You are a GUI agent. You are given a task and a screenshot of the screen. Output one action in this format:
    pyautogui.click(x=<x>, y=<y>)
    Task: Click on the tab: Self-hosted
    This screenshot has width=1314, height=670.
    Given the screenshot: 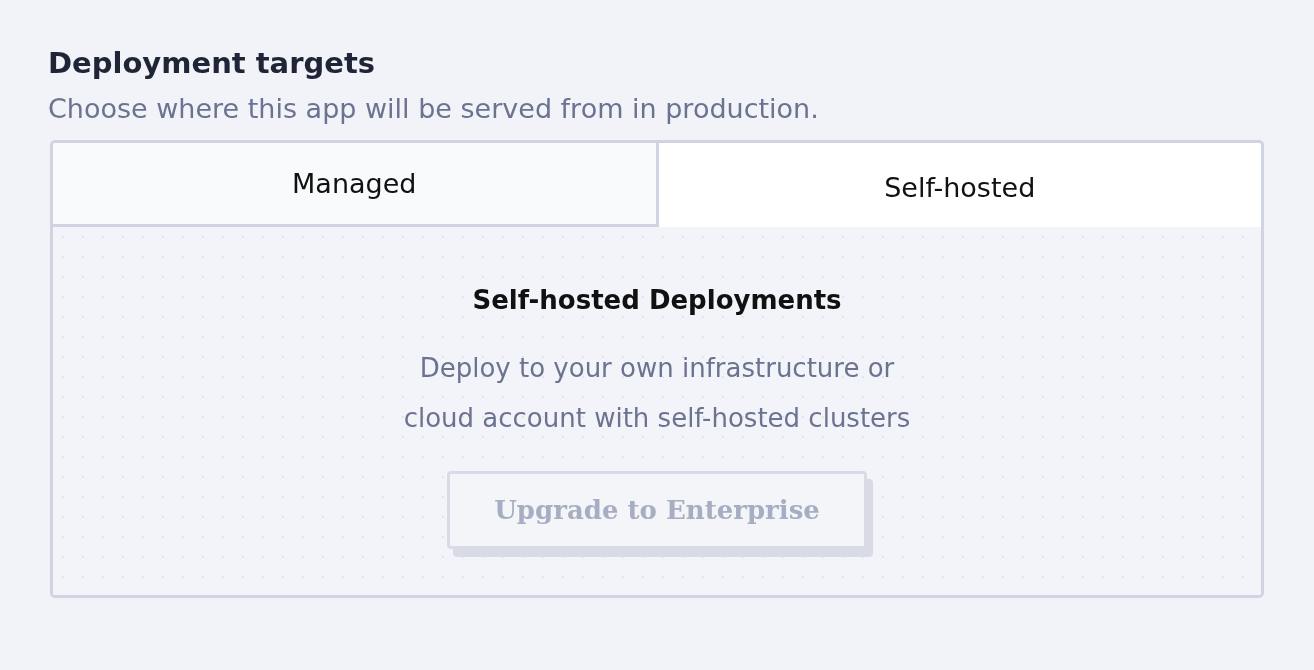 What is the action you would take?
    pyautogui.click(x=959, y=185)
    